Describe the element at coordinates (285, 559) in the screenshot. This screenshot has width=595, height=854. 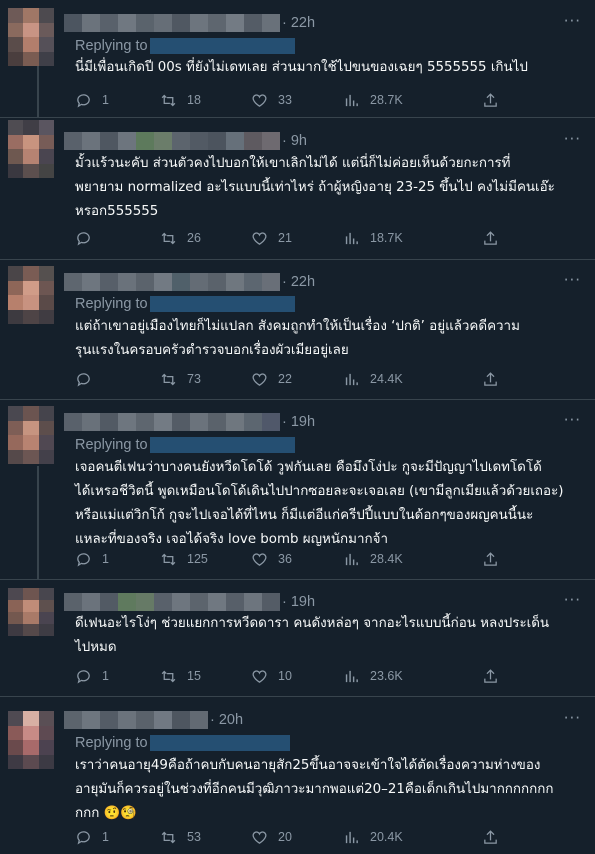
I see `like-count: 36` at that location.